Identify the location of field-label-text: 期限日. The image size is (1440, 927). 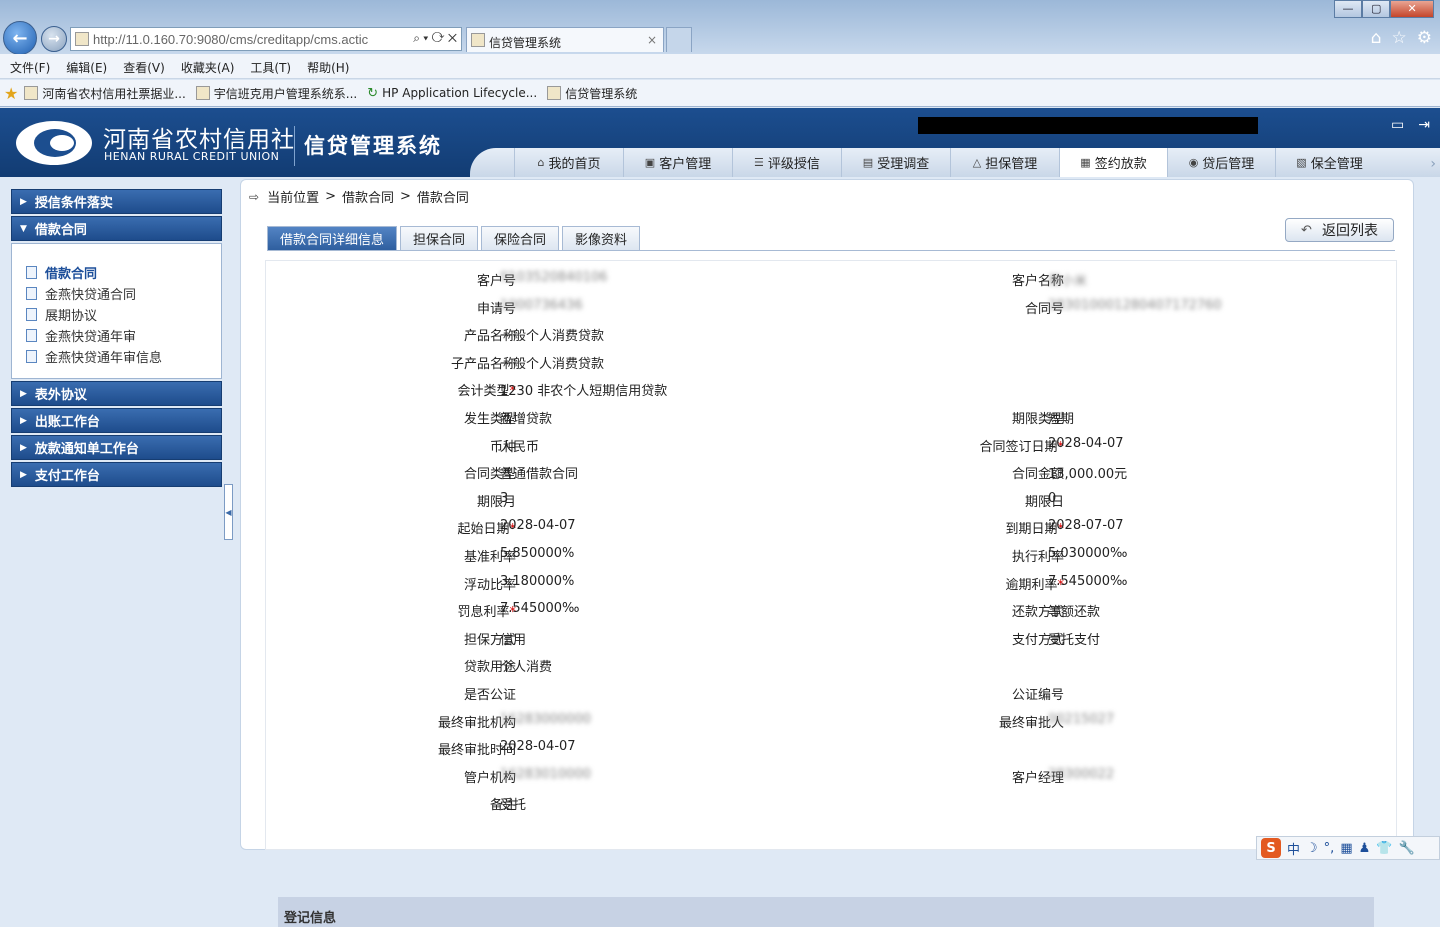
(1044, 502).